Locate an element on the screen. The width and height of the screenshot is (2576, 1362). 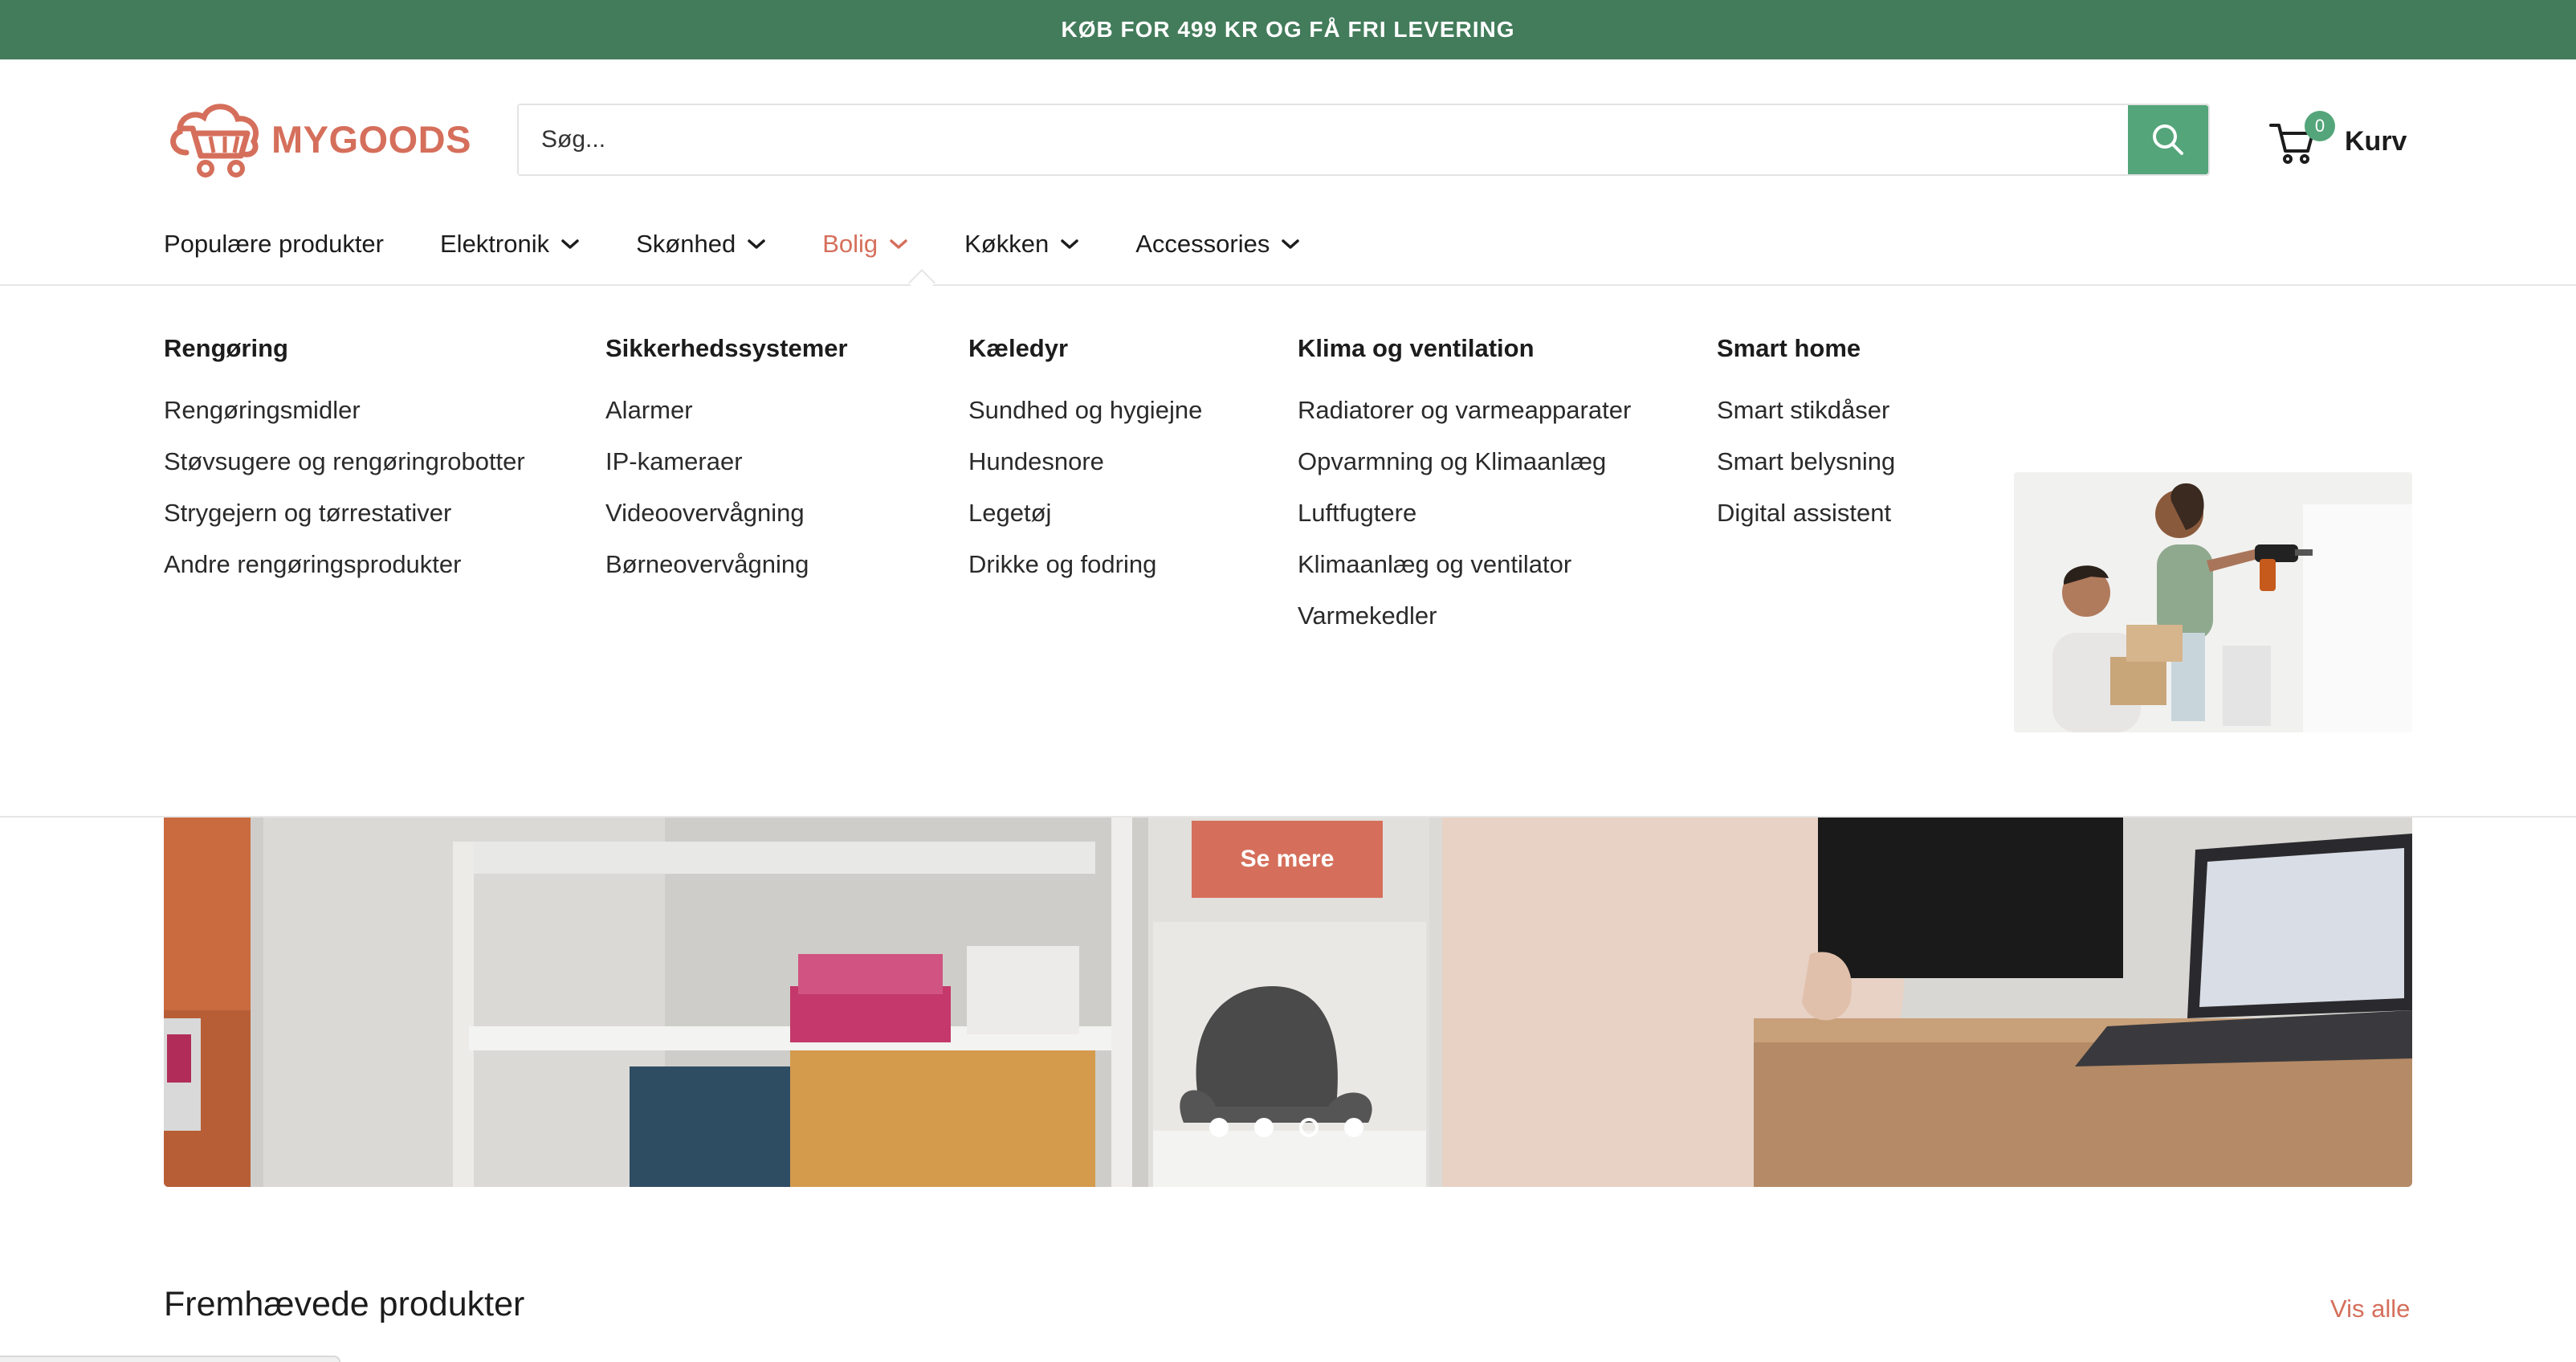
nav-item-1: Elektronik is located at coordinates (510, 244).